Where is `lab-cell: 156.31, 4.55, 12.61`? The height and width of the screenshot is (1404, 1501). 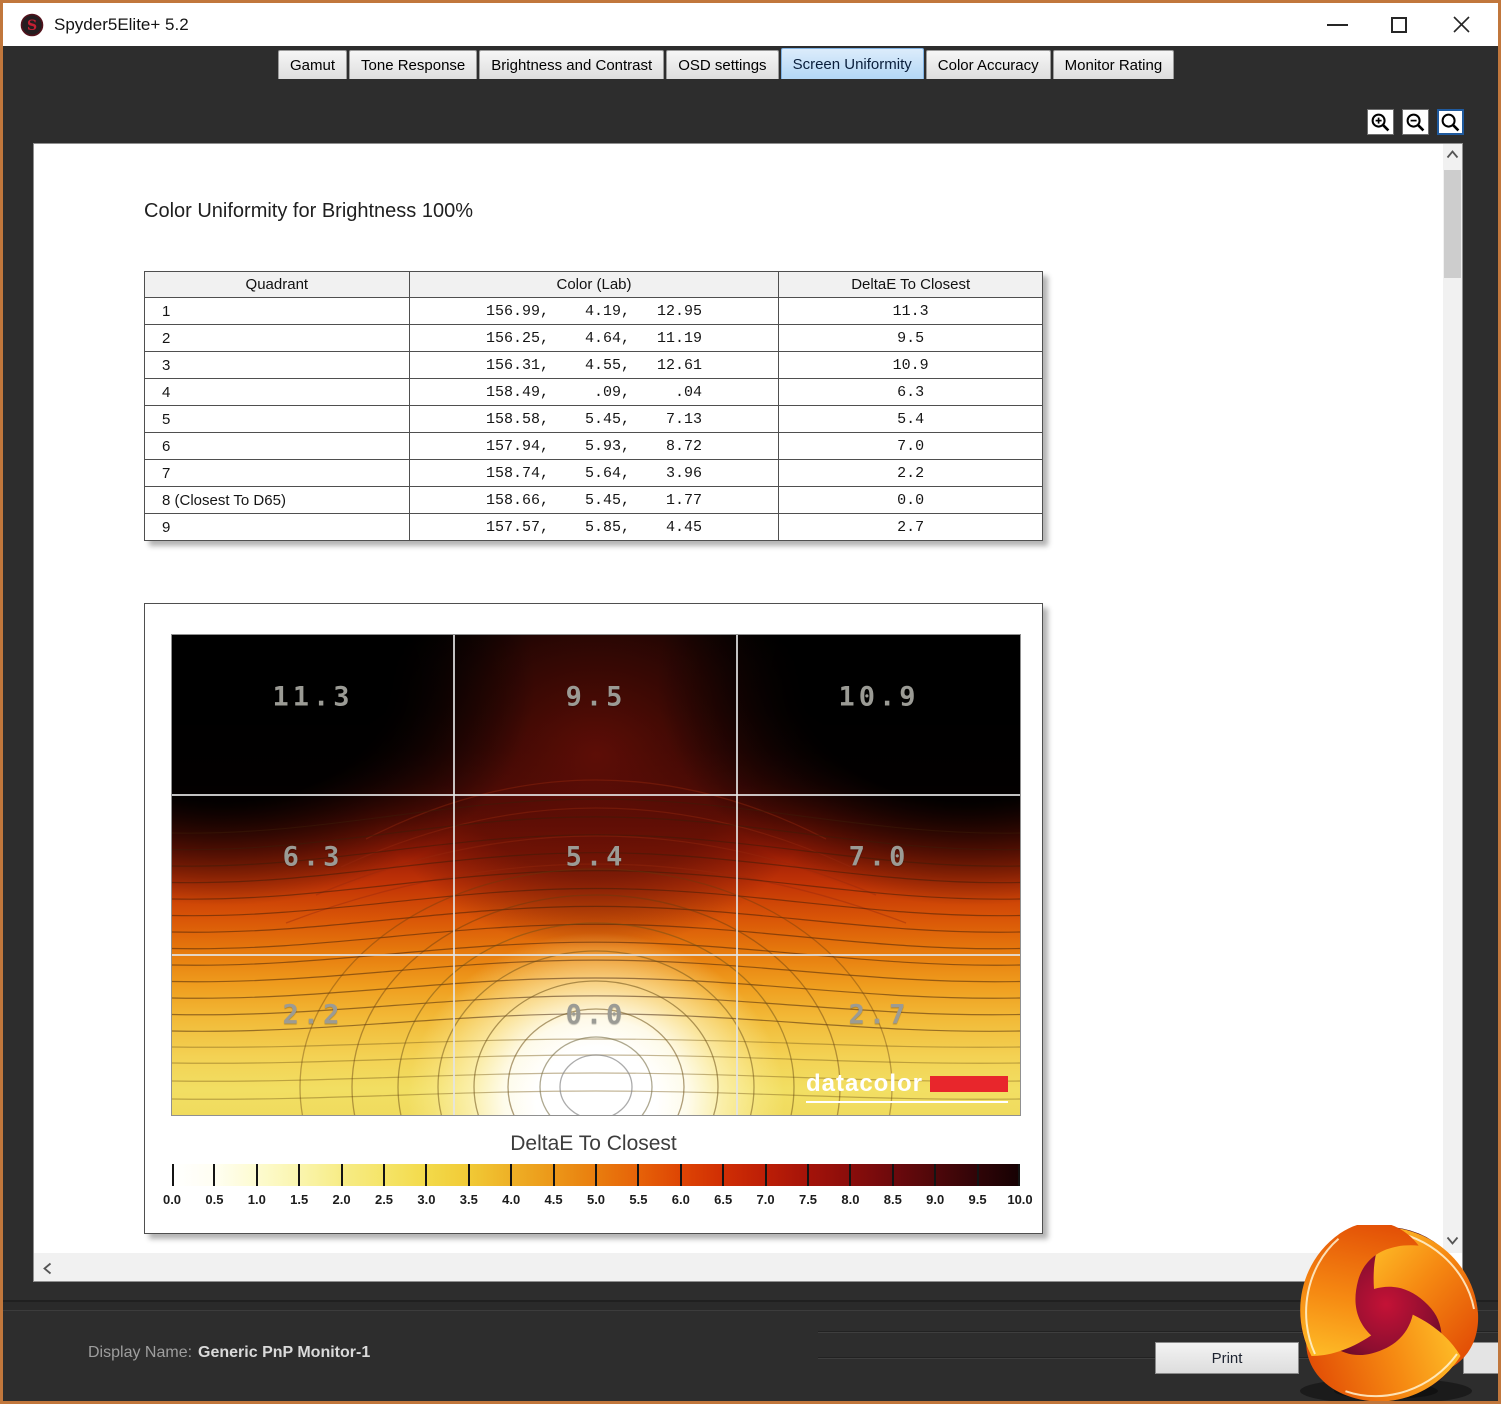
lab-cell: 156.31, 4.55, 12.61 is located at coordinates (594, 365).